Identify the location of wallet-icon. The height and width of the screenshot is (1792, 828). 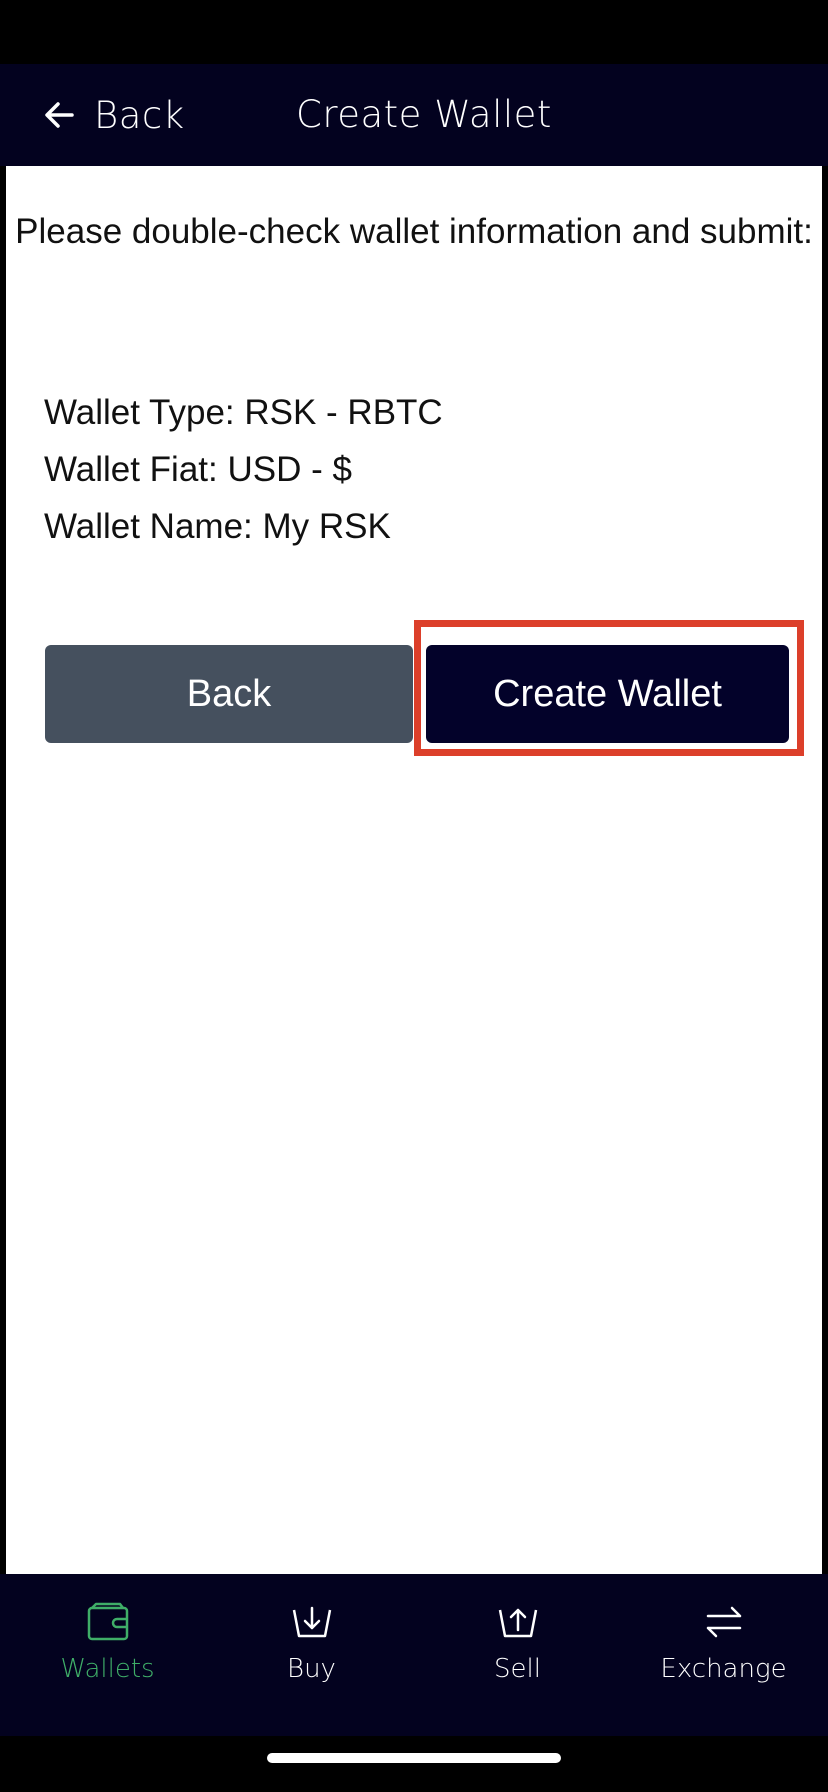
(107, 1621).